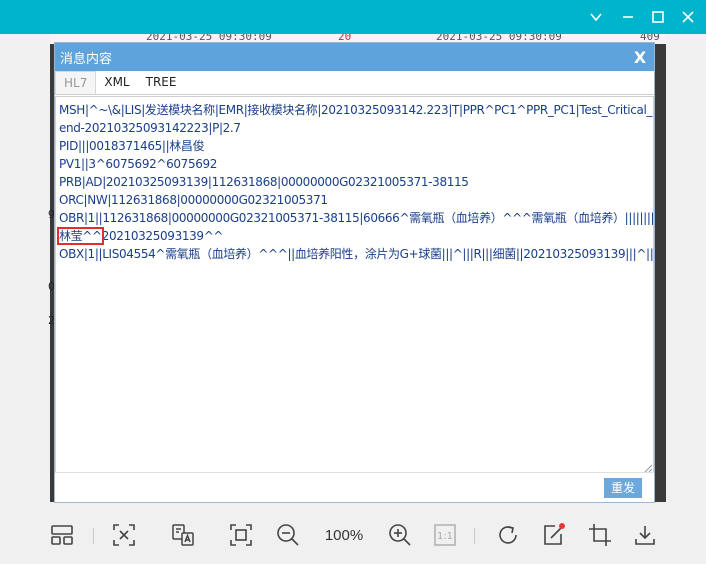 This screenshot has height=564, width=706. I want to click on resend-button: 重发, so click(623, 488).